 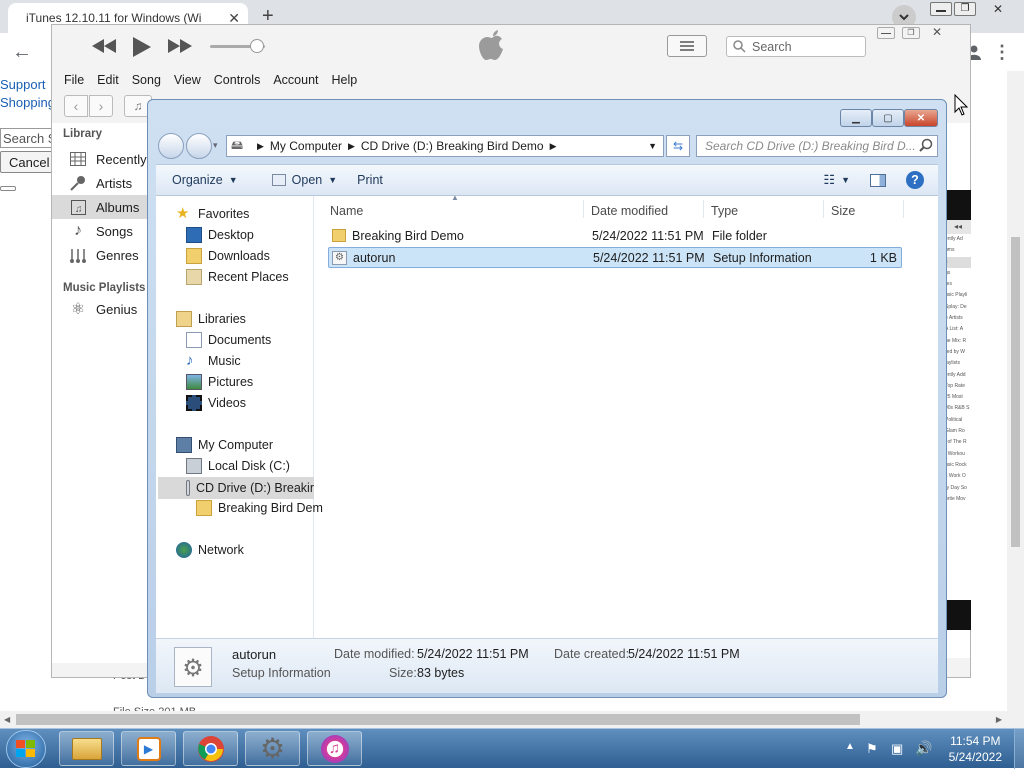 I want to click on nav-downloads: Downloads, so click(x=228, y=256).